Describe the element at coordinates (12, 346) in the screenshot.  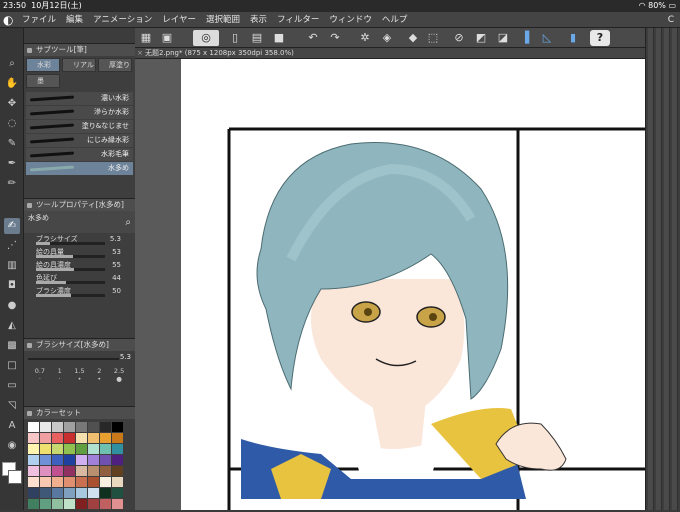
I see `gradient-icon: ▩` at that location.